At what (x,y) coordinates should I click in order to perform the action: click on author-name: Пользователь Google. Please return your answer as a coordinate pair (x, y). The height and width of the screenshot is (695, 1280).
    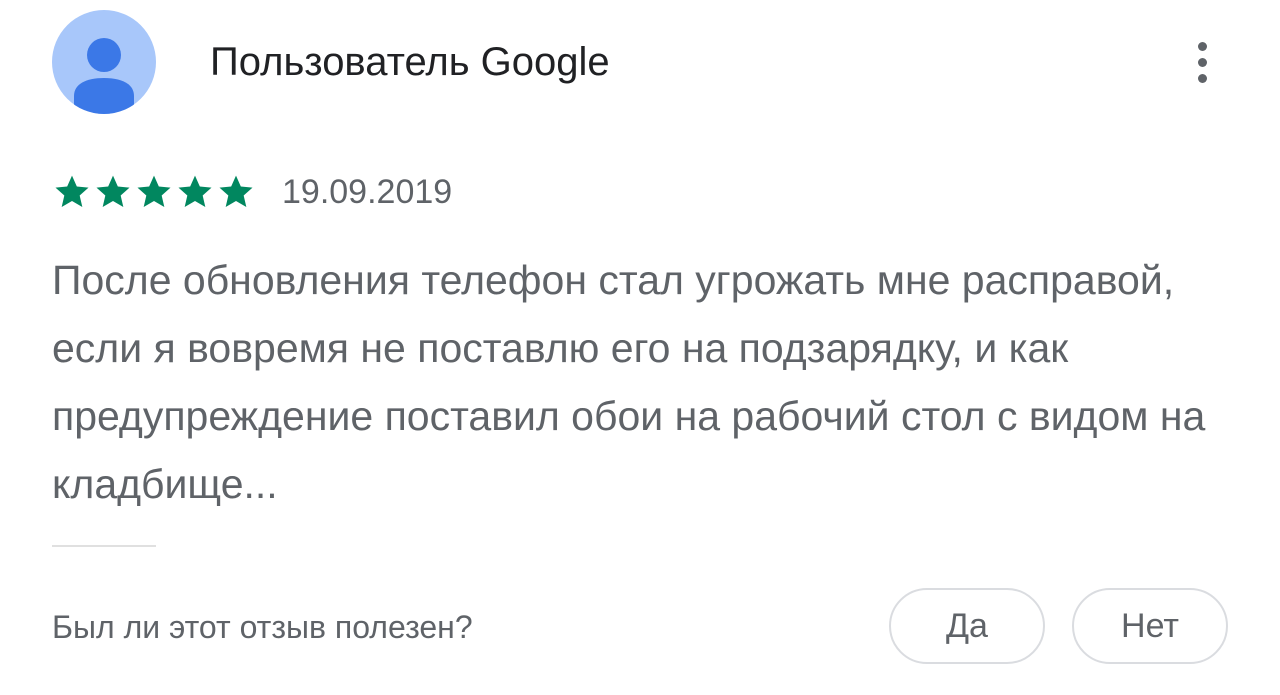
    Looking at the image, I should click on (410, 62).